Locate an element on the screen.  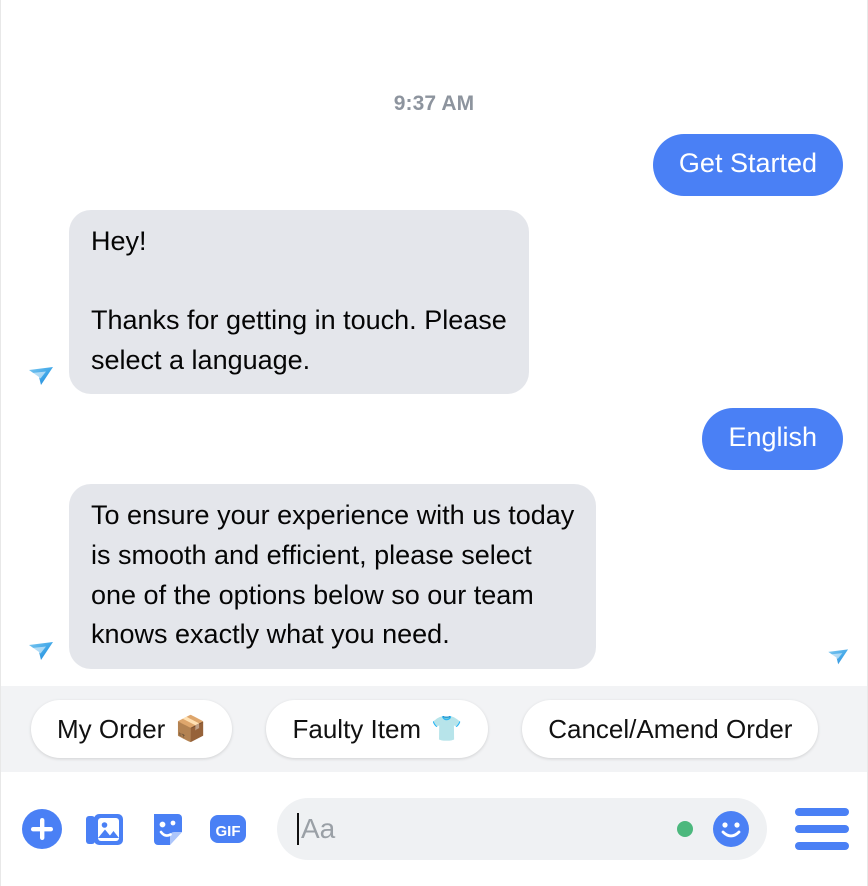
quick-reply-faulty-item: Faulty Item 👕 is located at coordinates (377, 729).